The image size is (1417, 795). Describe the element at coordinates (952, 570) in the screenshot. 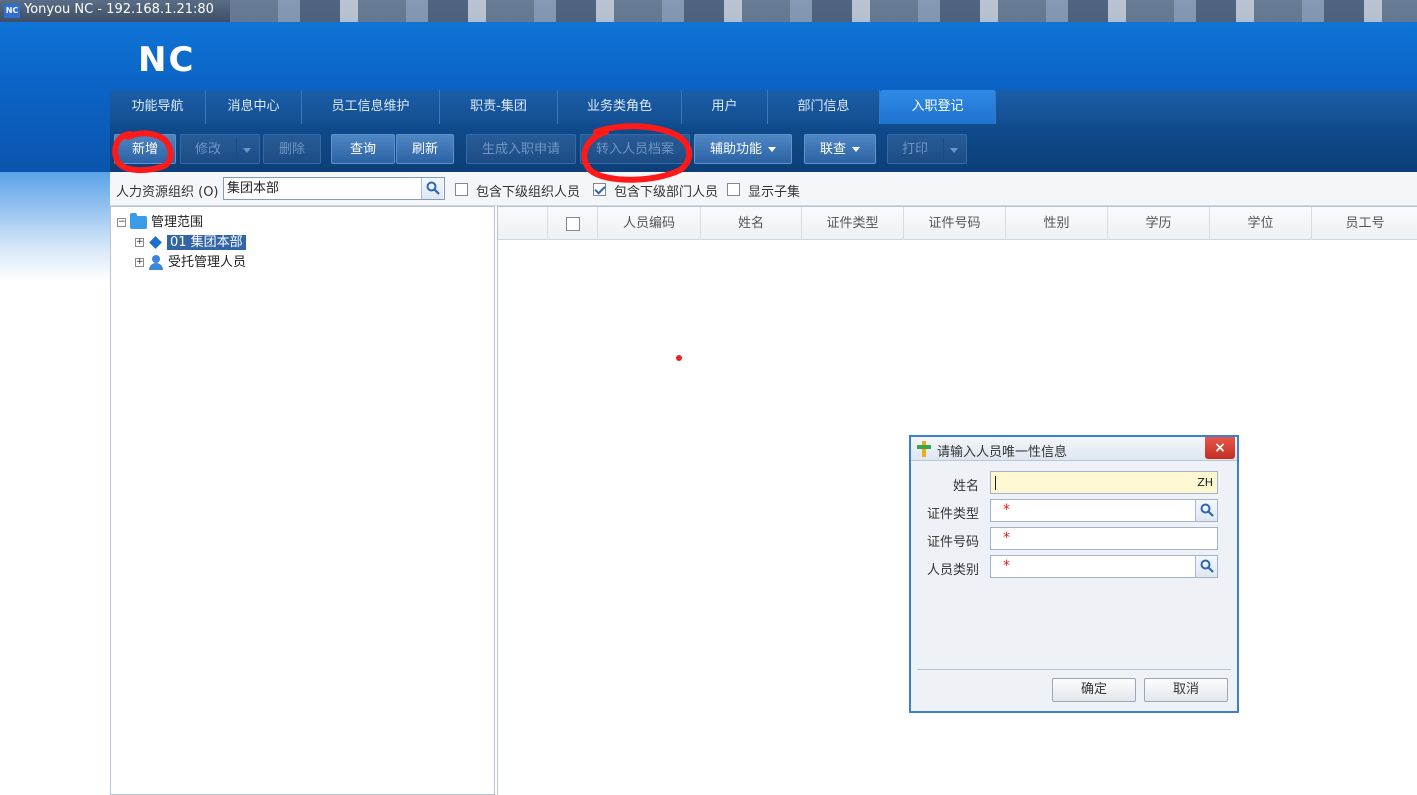

I see `person-category-label: 人员类别` at that location.